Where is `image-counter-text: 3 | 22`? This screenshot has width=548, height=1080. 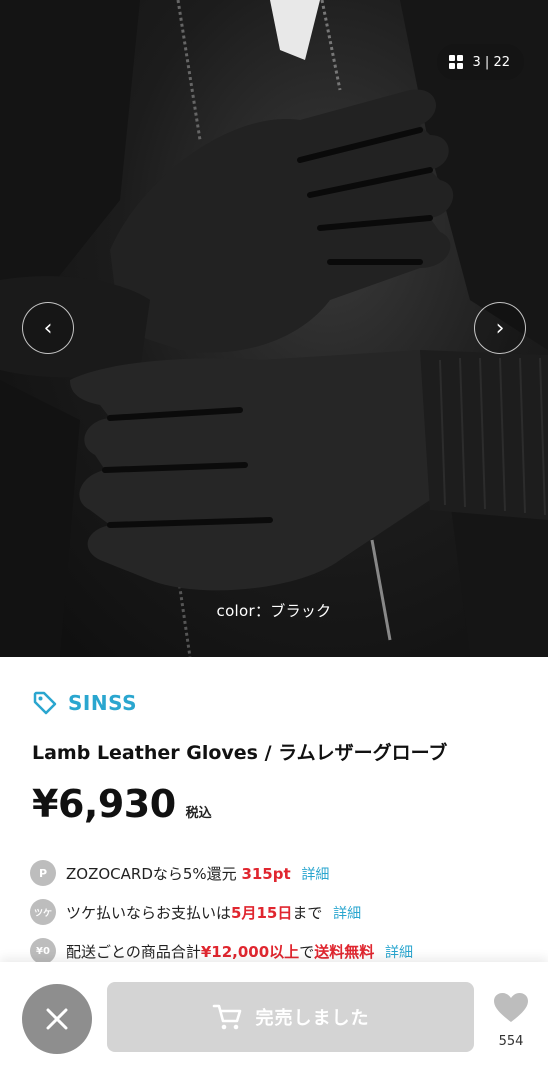
image-counter-text: 3 | 22 is located at coordinates (491, 62).